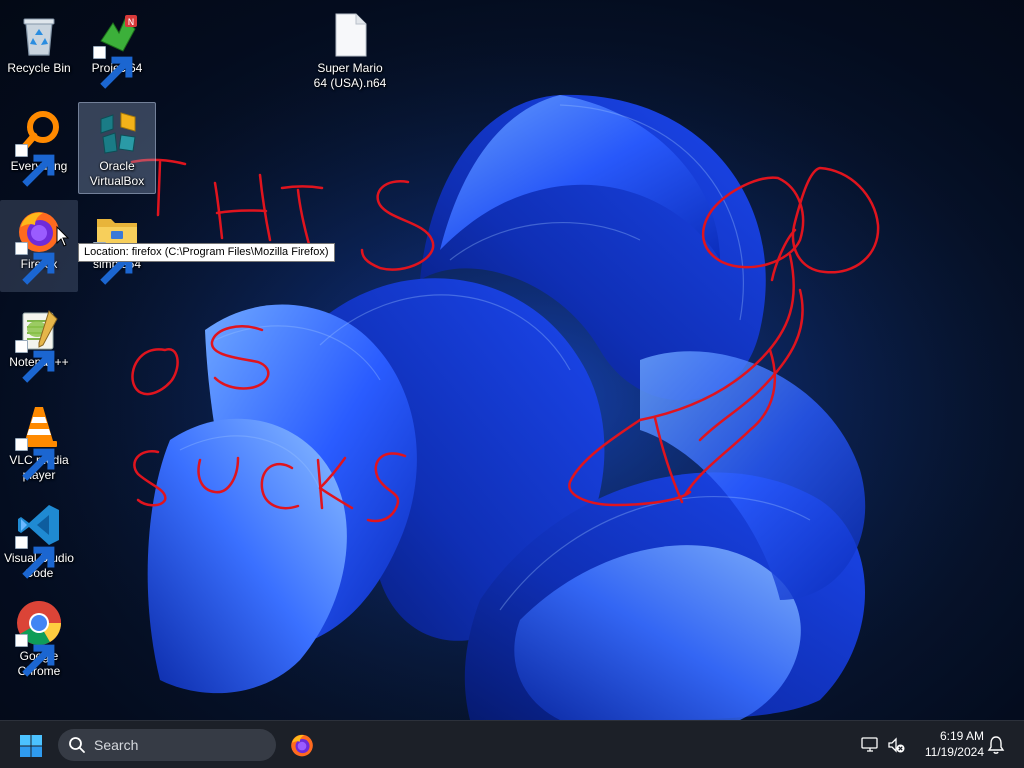 The width and height of the screenshot is (1024, 768). I want to click on project64-icon: N, so click(117, 50).